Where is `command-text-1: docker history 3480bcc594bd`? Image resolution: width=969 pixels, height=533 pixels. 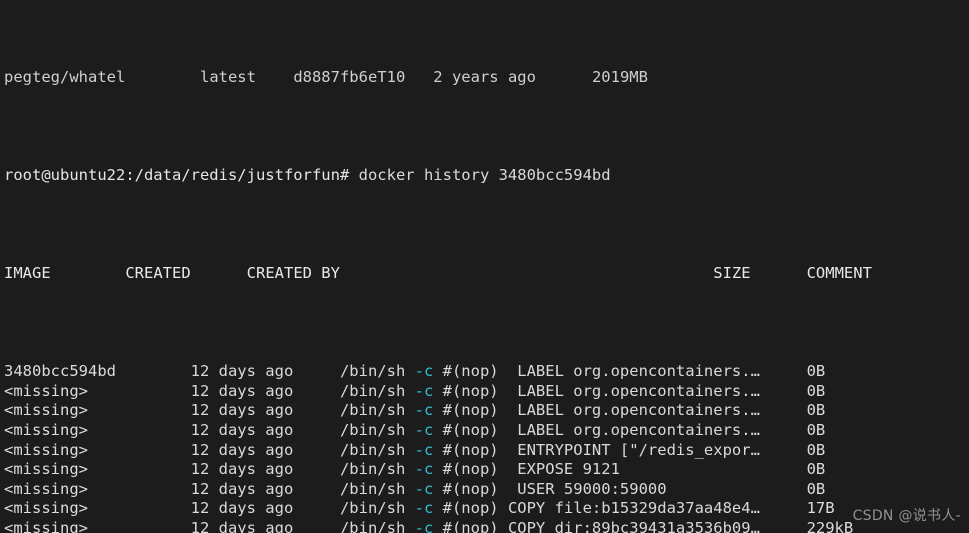 command-text-1: docker history 3480bcc594bd is located at coordinates (484, 175).